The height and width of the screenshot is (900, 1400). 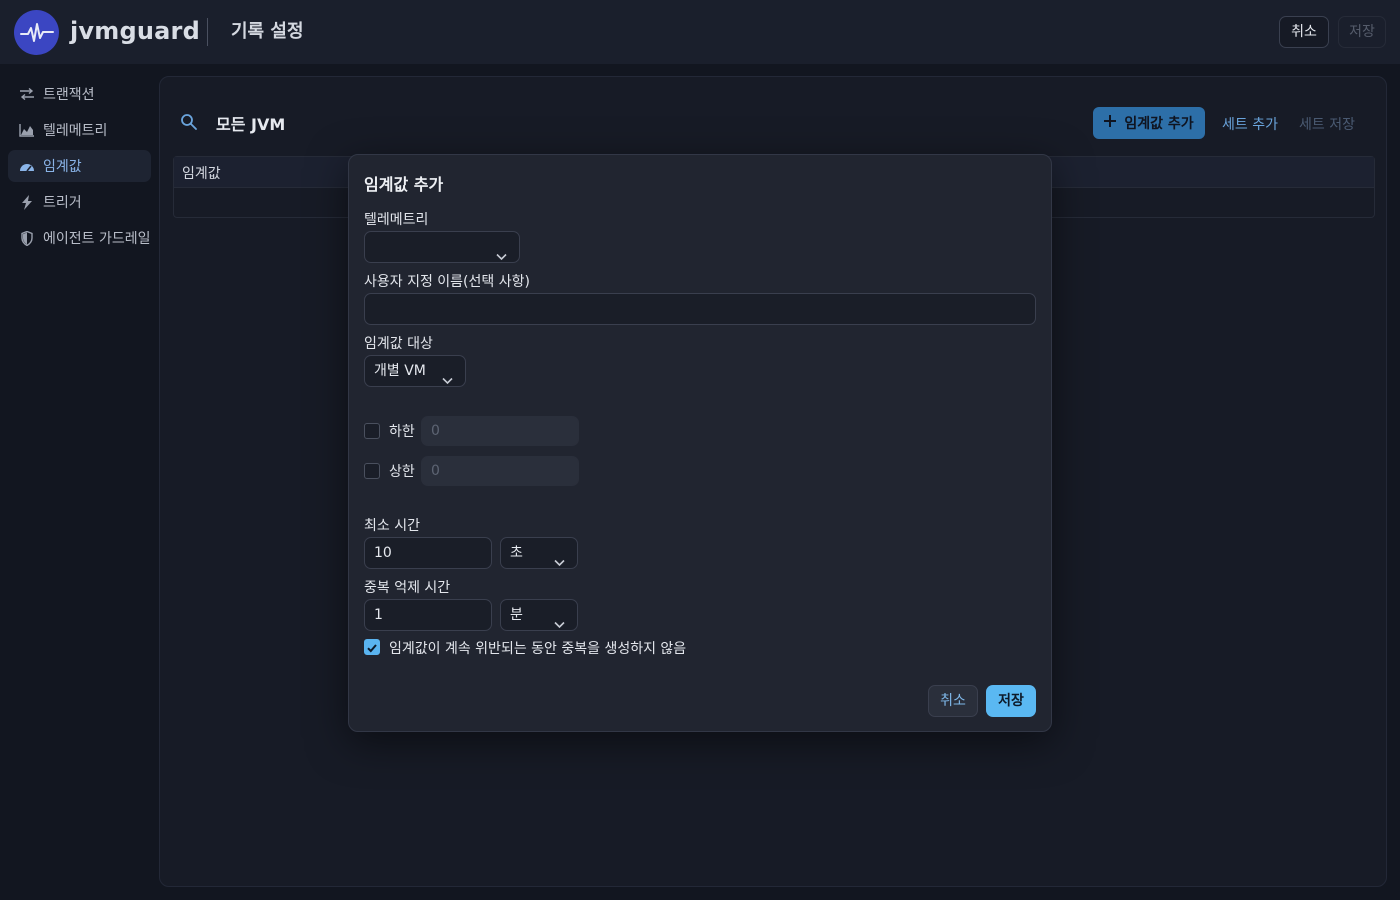 I want to click on header-cancel-button: 취소, so click(x=1304, y=32).